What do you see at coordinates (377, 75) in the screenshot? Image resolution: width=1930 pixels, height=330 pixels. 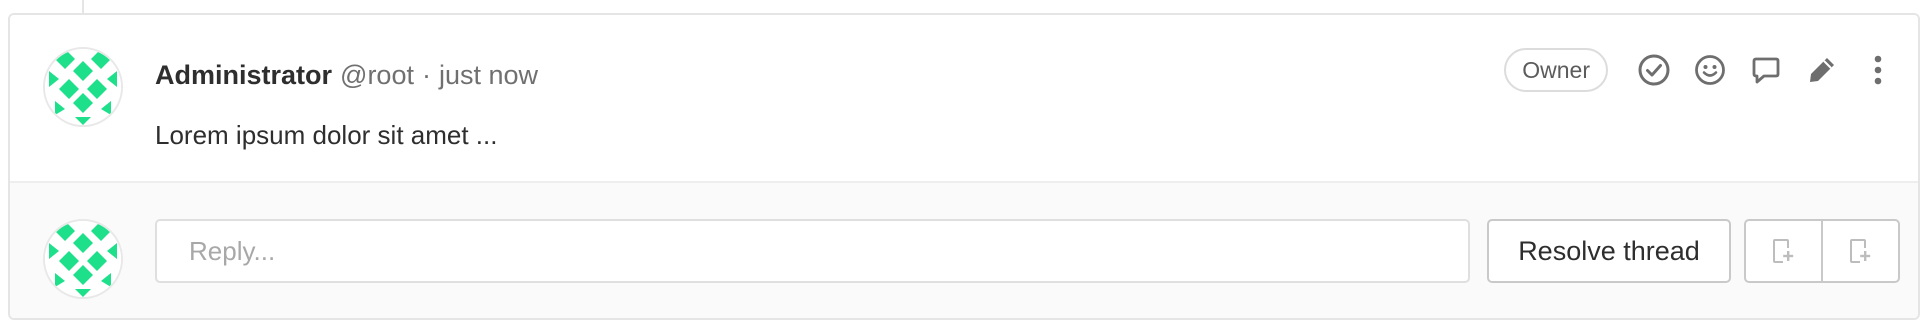 I see `author-username: @root` at bounding box center [377, 75].